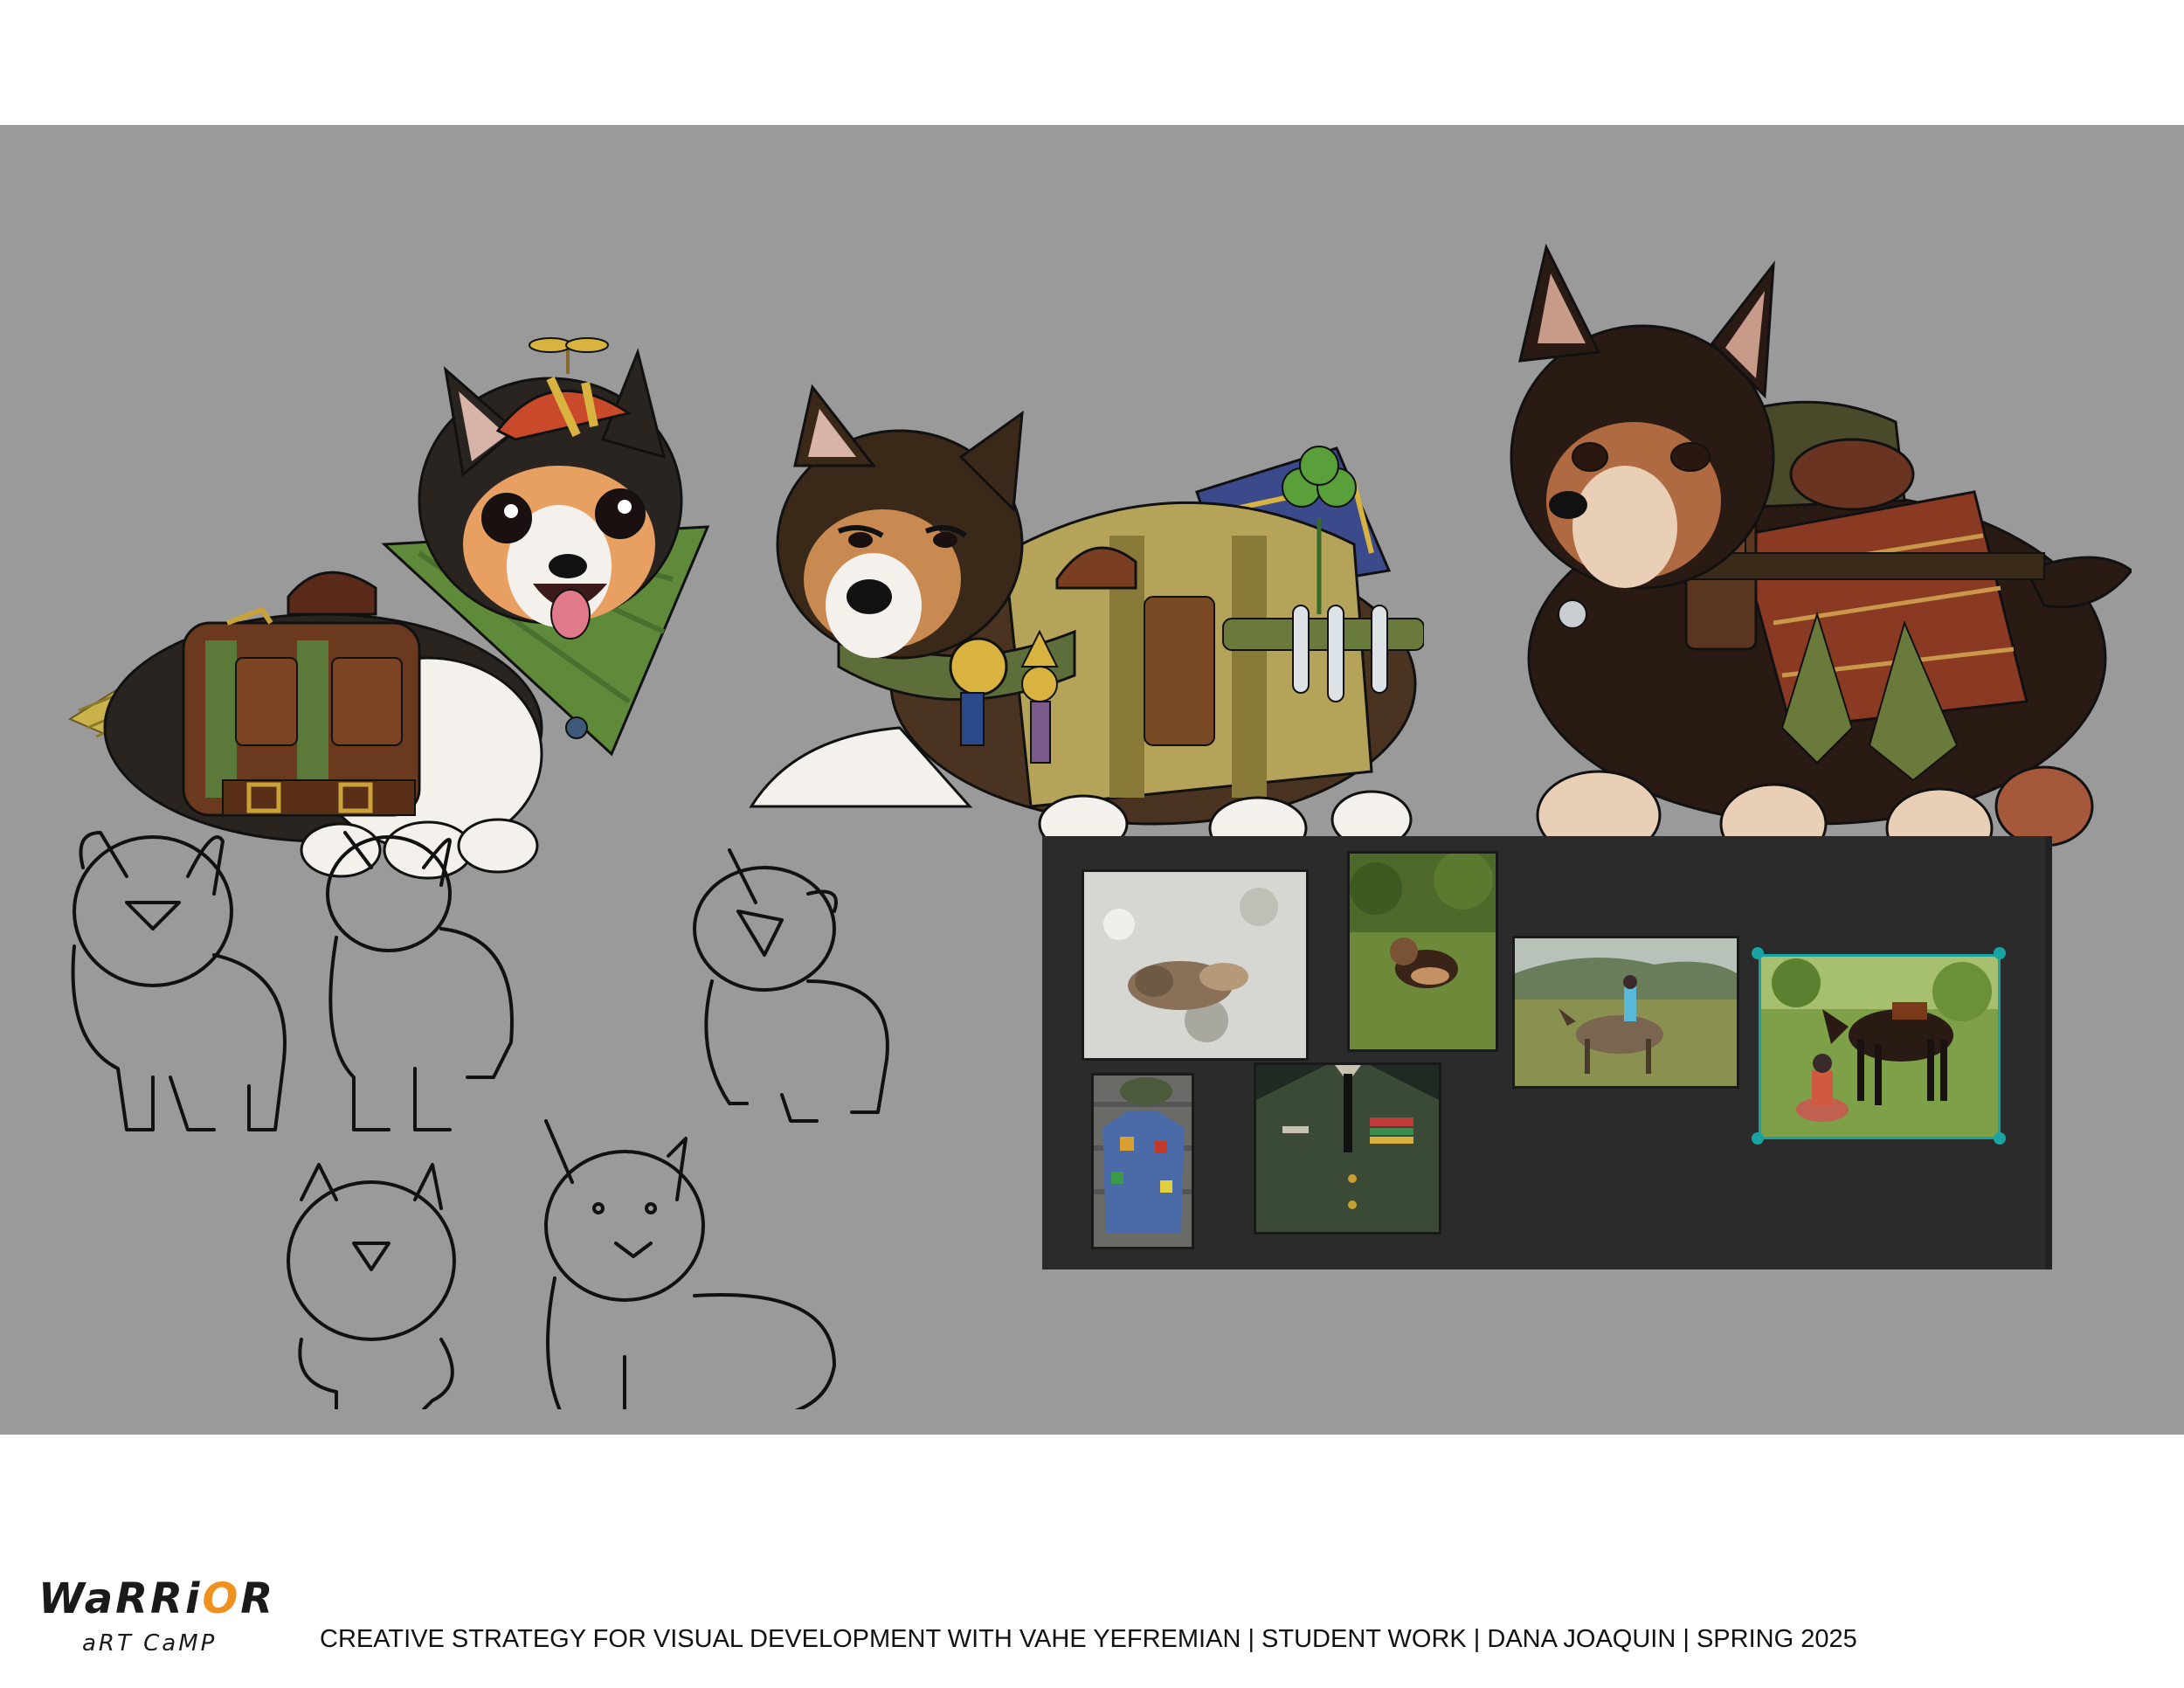 The image size is (2184, 1688). Describe the element at coordinates (1422, 951) in the screenshot. I see `photo-corgi-grass` at that location.